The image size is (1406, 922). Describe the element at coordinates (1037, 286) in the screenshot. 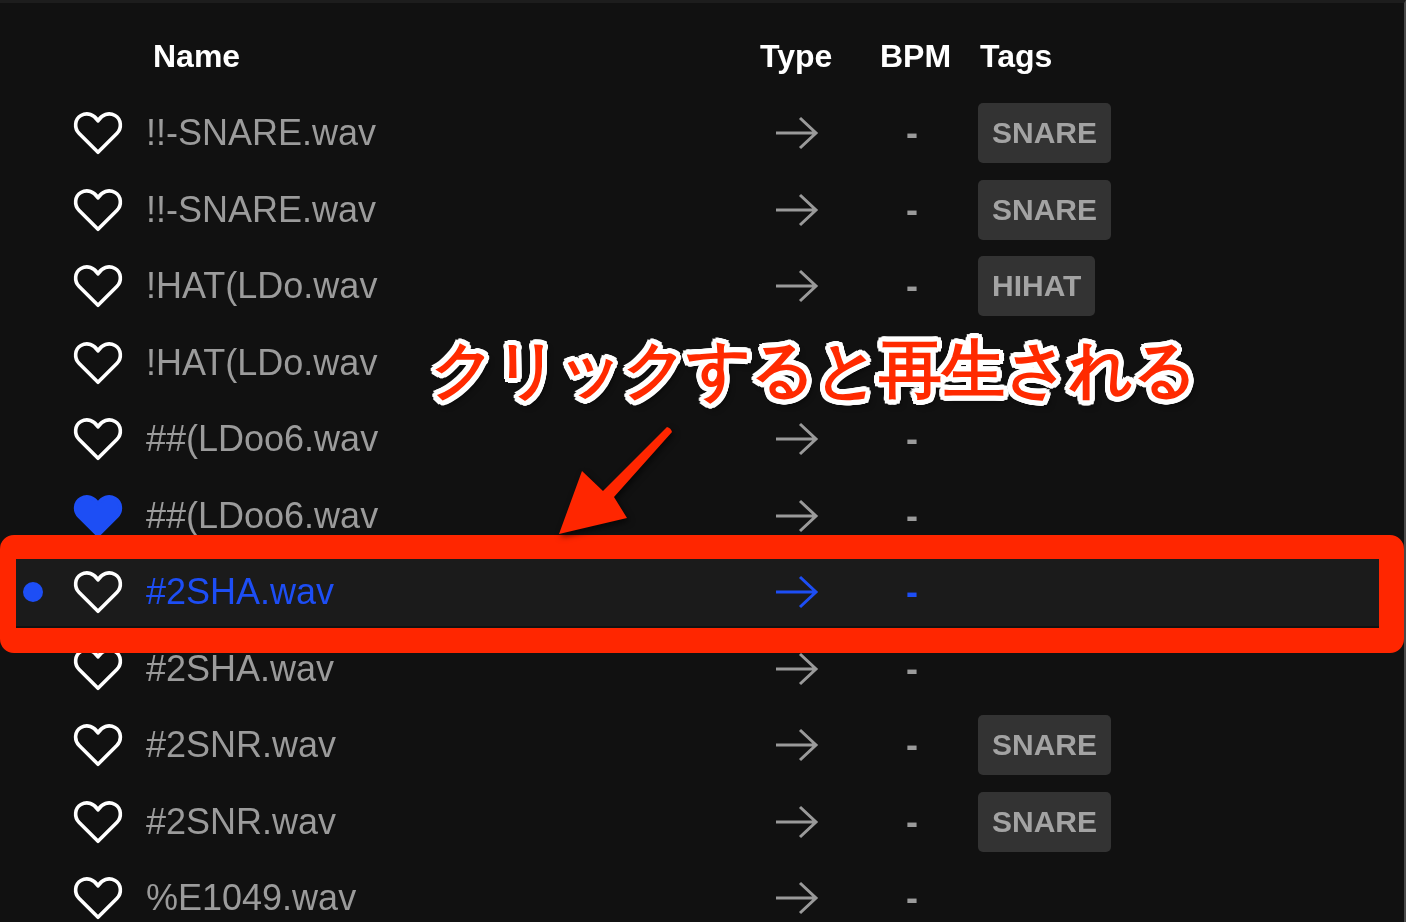

I see `tag-chip: HIHAT` at that location.